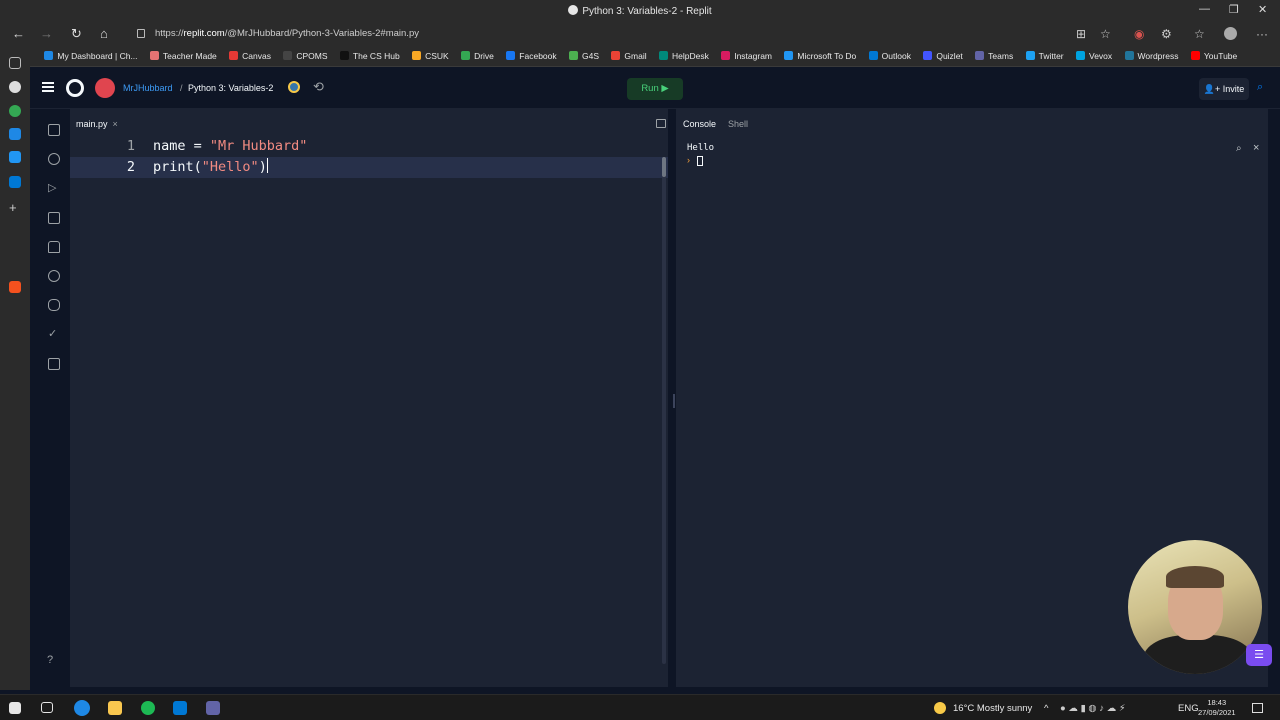 This screenshot has width=1280, height=720. Describe the element at coordinates (672, 398) in the screenshot. I see `pane-resize-handle` at that location.